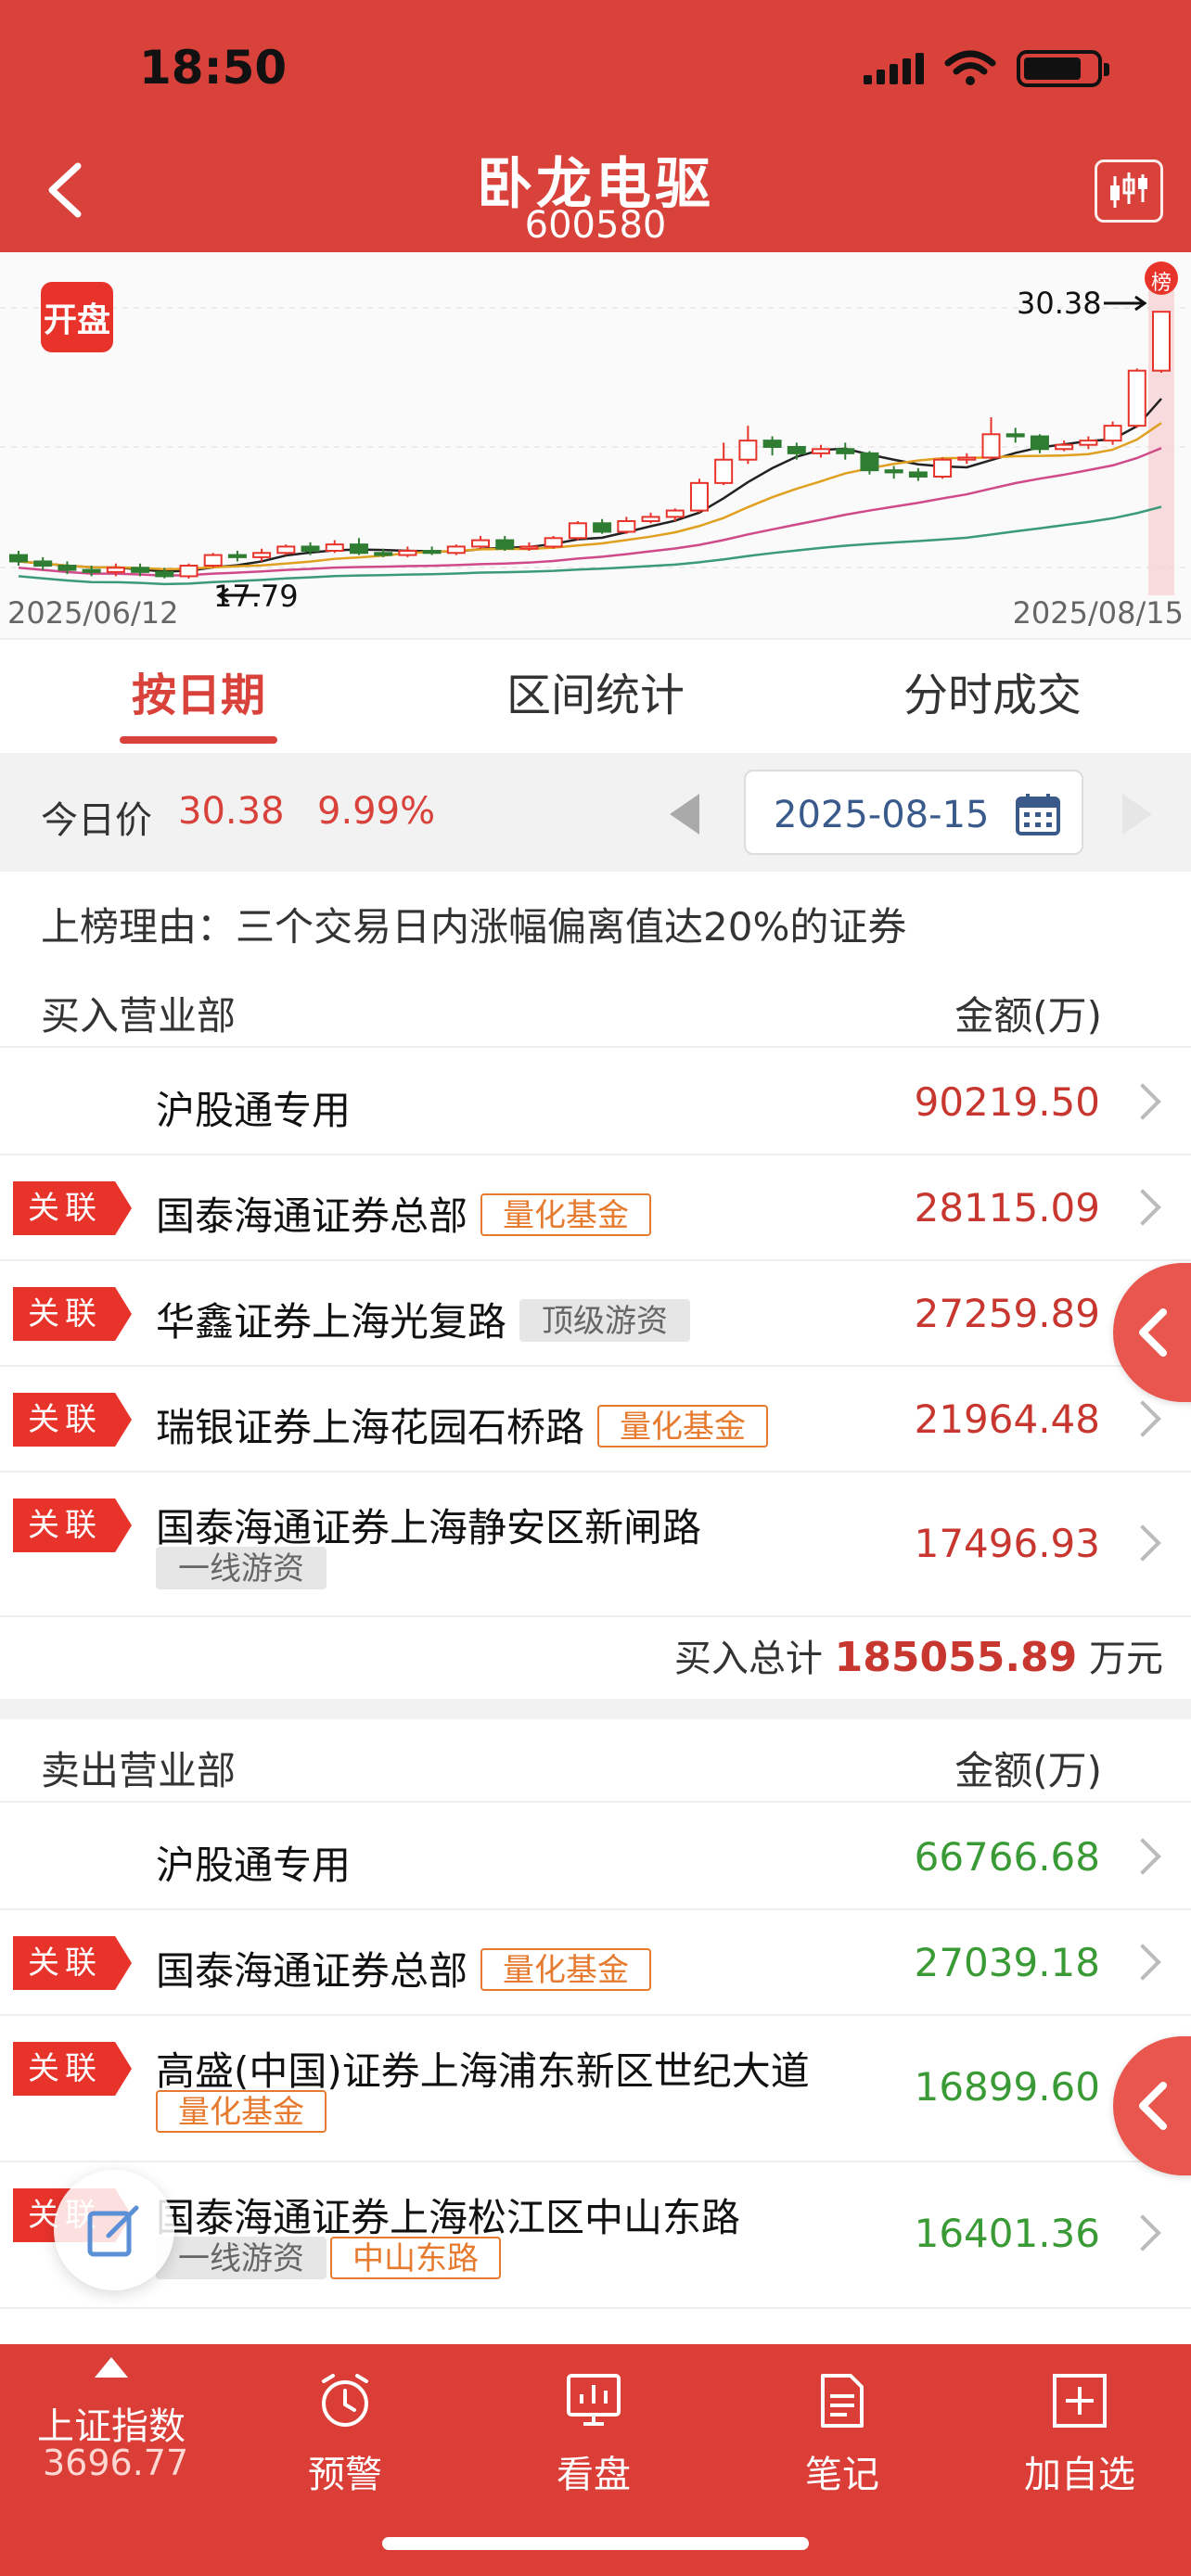  Describe the element at coordinates (842, 2401) in the screenshot. I see `note-icon` at that location.